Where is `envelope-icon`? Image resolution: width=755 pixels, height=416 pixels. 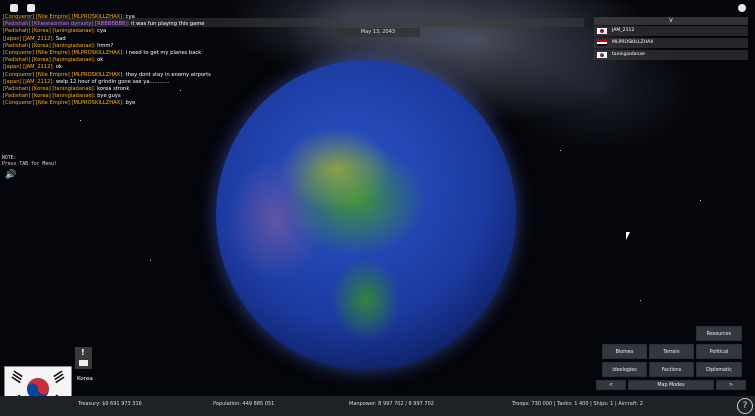 envelope-icon is located at coordinates (83, 363).